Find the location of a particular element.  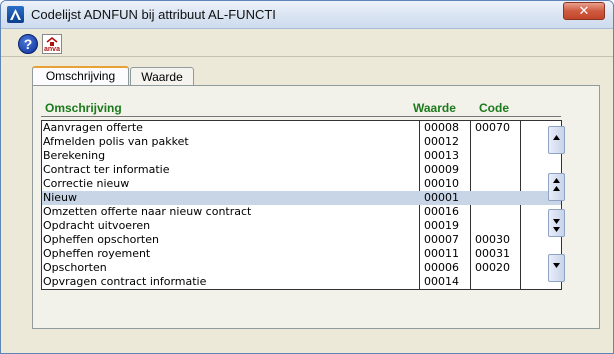

table-row: Nieuw 00001 is located at coordinates (301, 198).